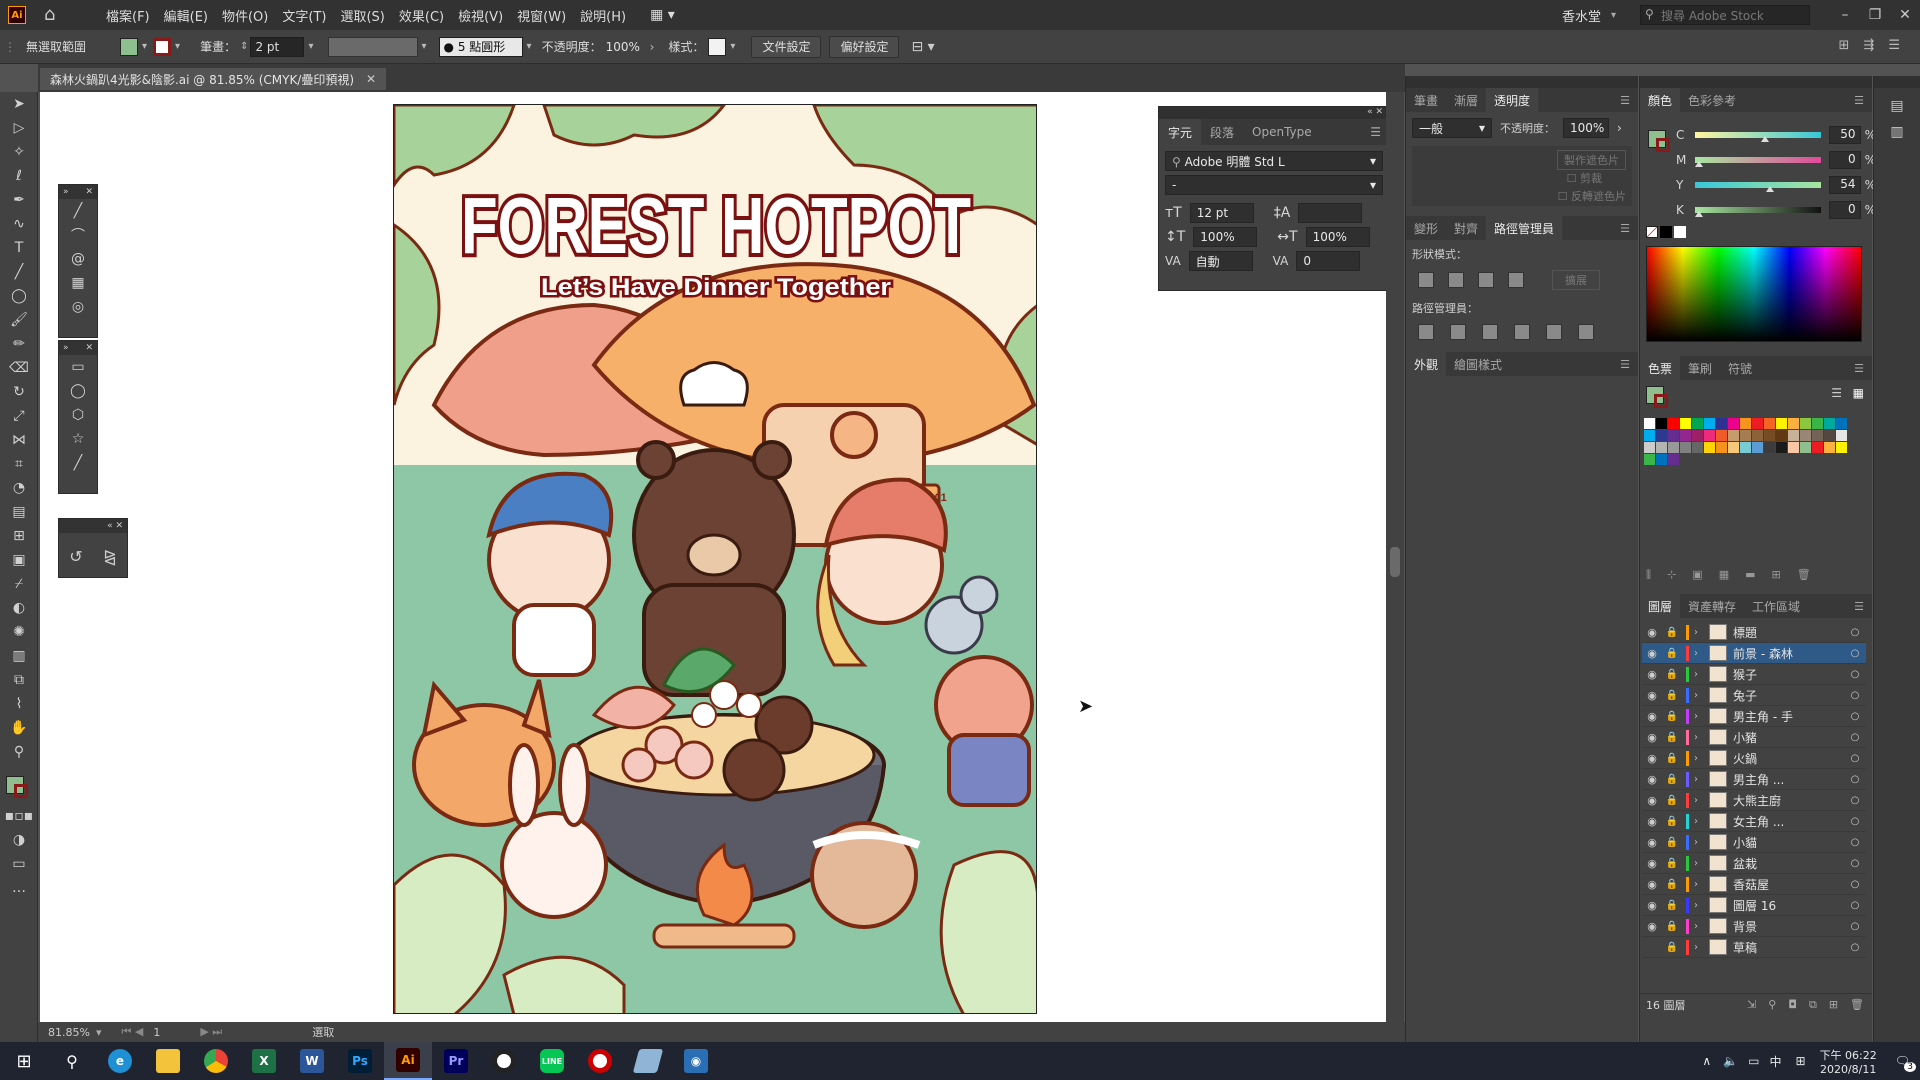 Image resolution: width=1920 pixels, height=1080 pixels. Describe the element at coordinates (19, 704) in the screenshot. I see `slice-tool-icon: ⌇` at that location.